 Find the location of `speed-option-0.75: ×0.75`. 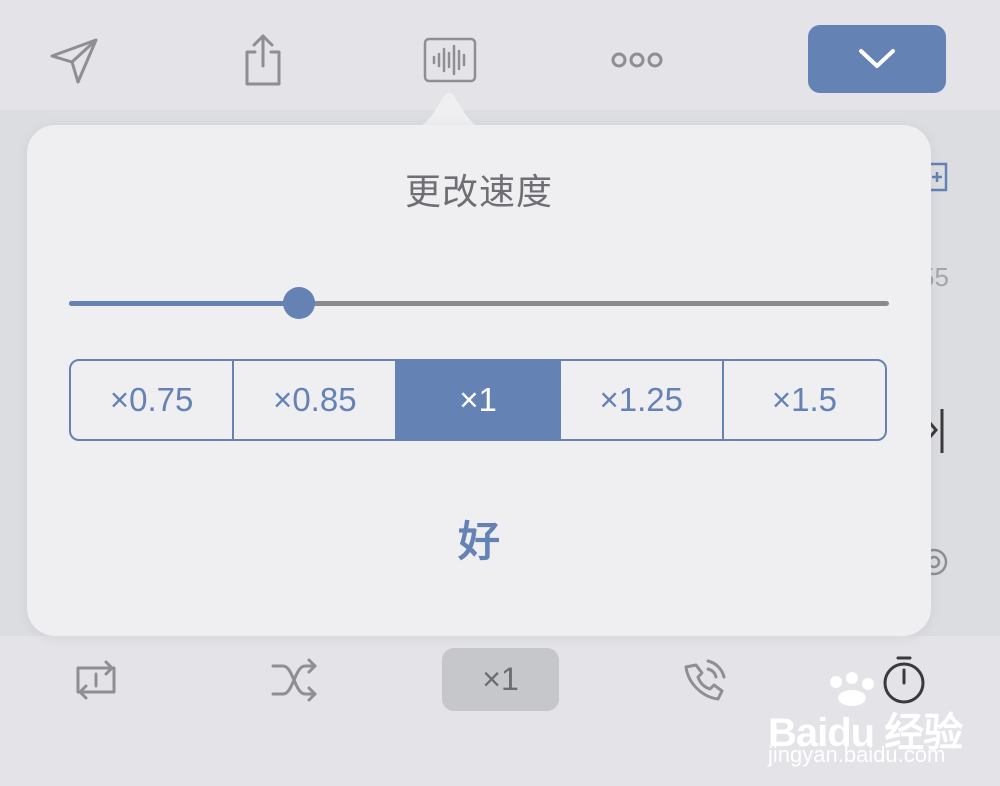

speed-option-0.75: ×0.75 is located at coordinates (151, 400).